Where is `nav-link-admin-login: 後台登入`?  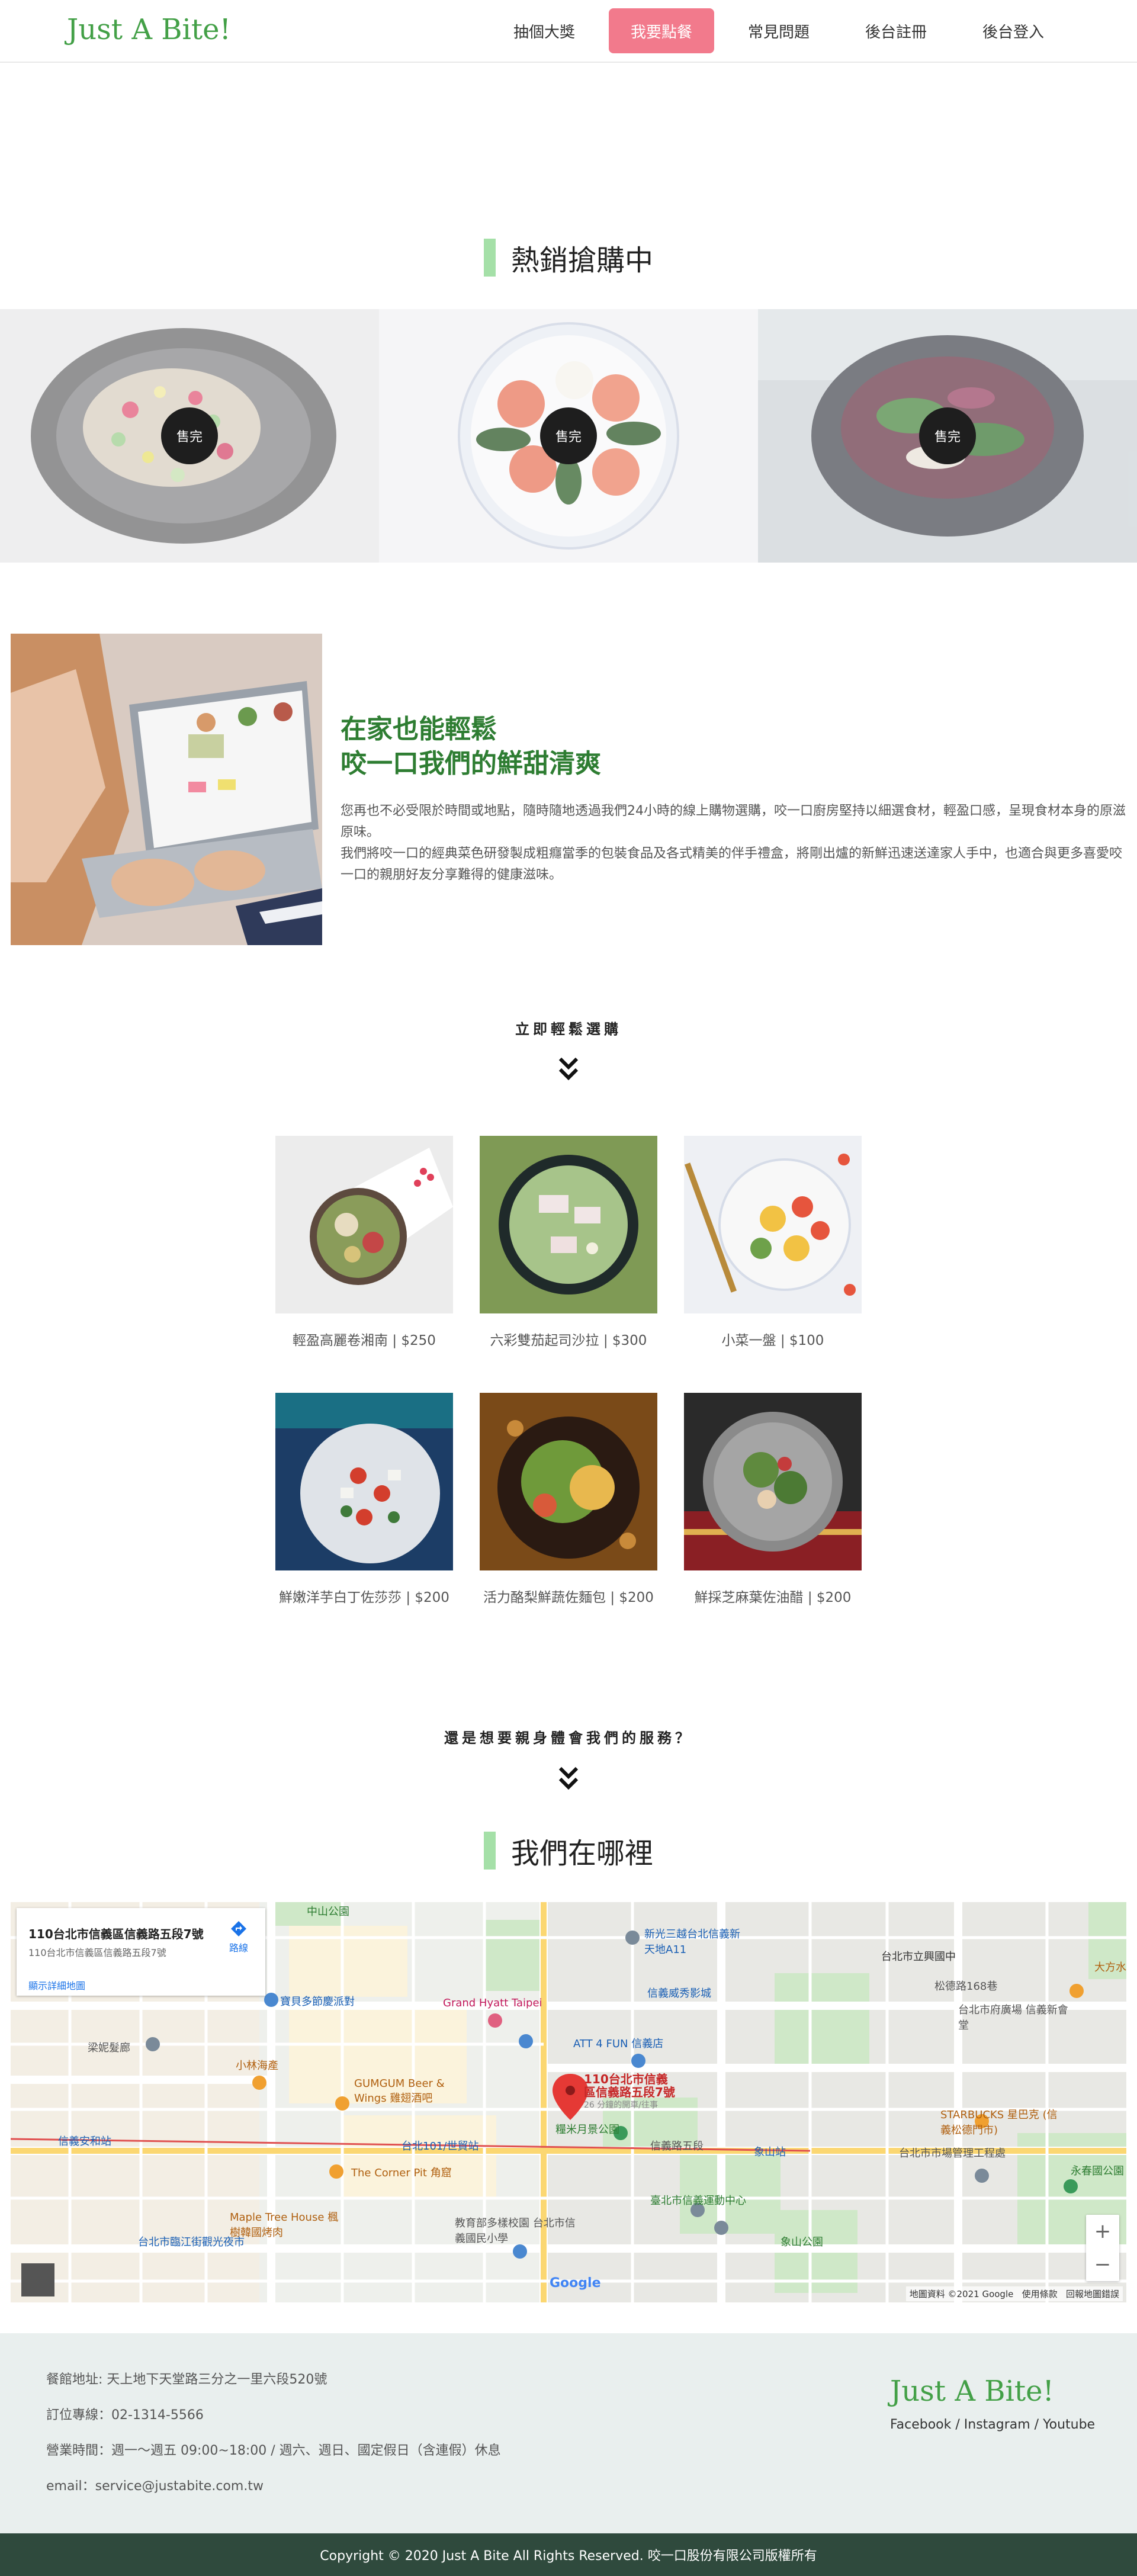 nav-link-admin-login: 後台登入 is located at coordinates (1013, 30).